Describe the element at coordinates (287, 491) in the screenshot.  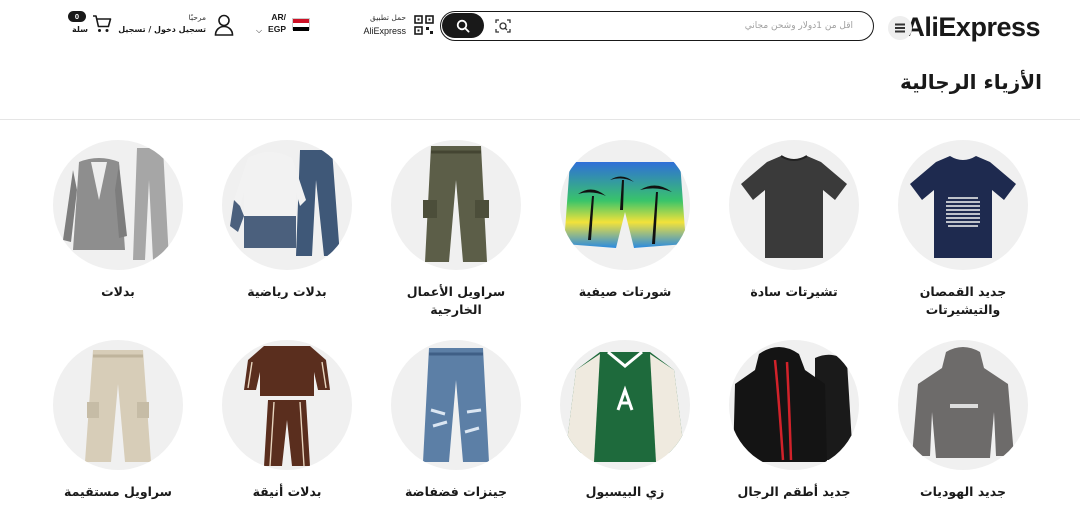
I see `category-label: بدلات أنيقة` at that location.